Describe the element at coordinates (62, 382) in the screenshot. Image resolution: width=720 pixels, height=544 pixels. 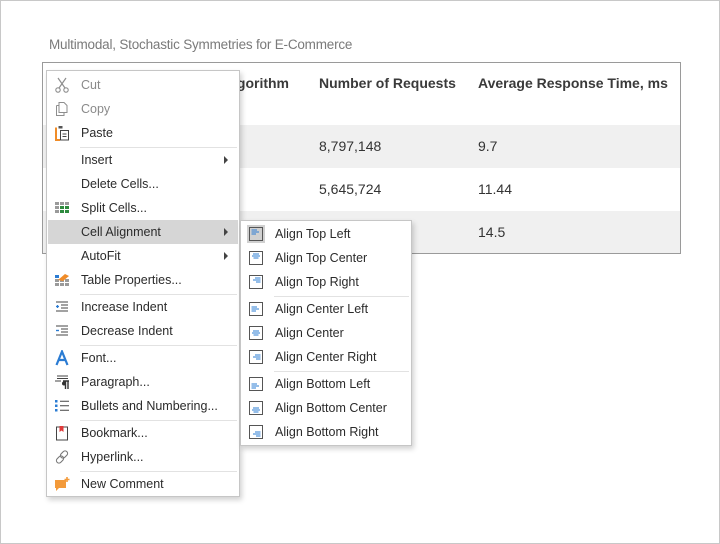
I see `paragraph-icon` at that location.